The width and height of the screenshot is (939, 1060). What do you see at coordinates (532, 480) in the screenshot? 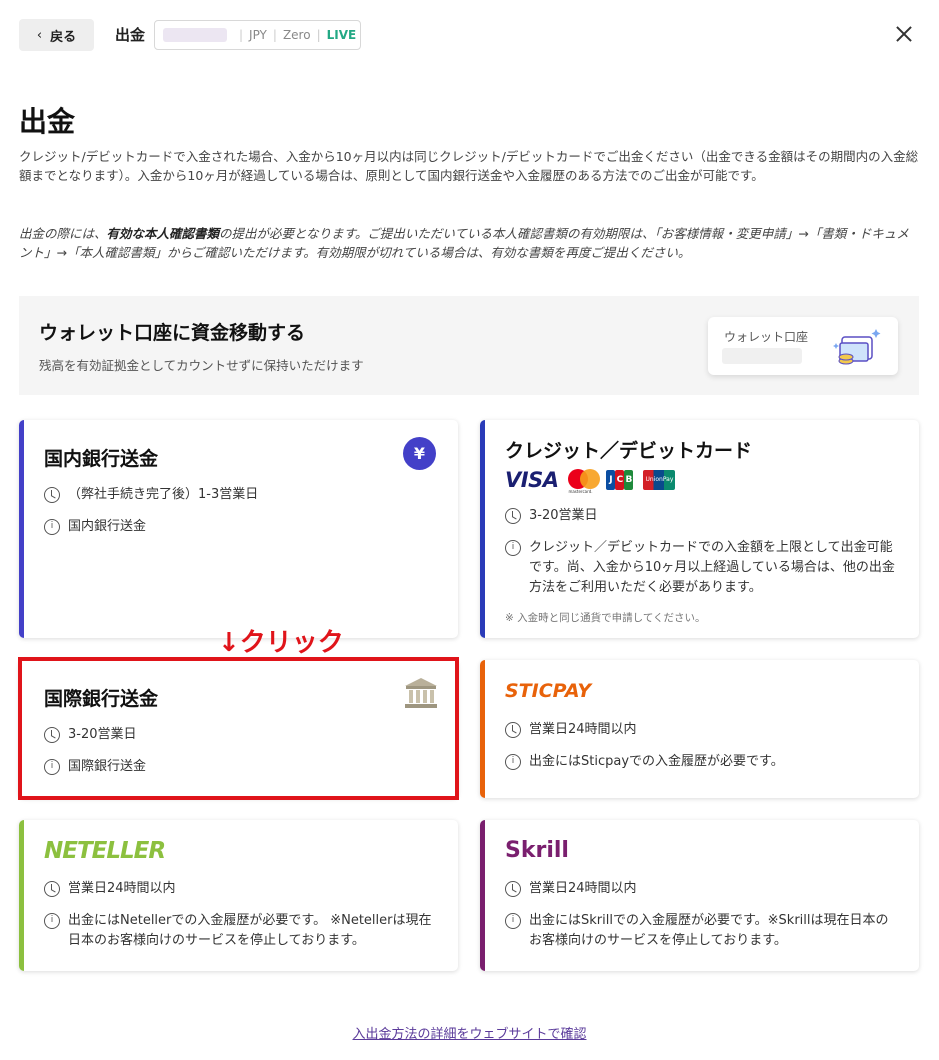
I see `visa-logo: VISA` at bounding box center [532, 480].